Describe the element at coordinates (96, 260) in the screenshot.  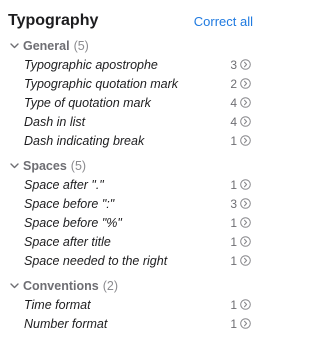
I see `item-label: Space needed to the right` at that location.